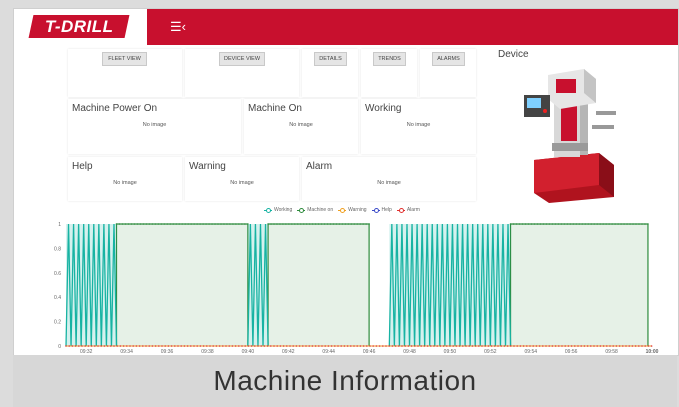  I want to click on working-value: No image, so click(418, 125).